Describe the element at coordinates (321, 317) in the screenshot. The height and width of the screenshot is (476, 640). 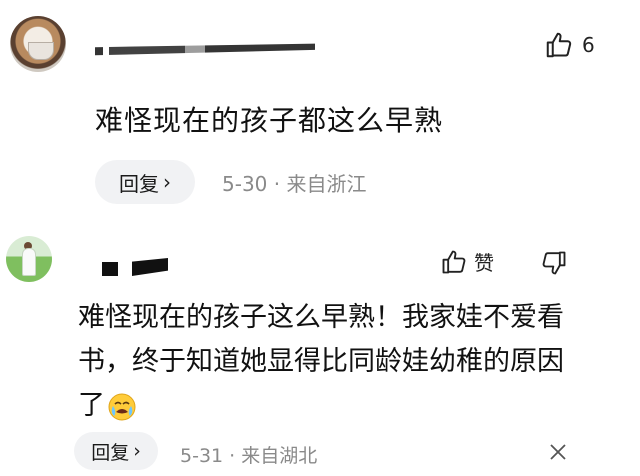
I see `comment-text-line: 难怪现在的孩子这么早熟！我家娃不爱看` at that location.